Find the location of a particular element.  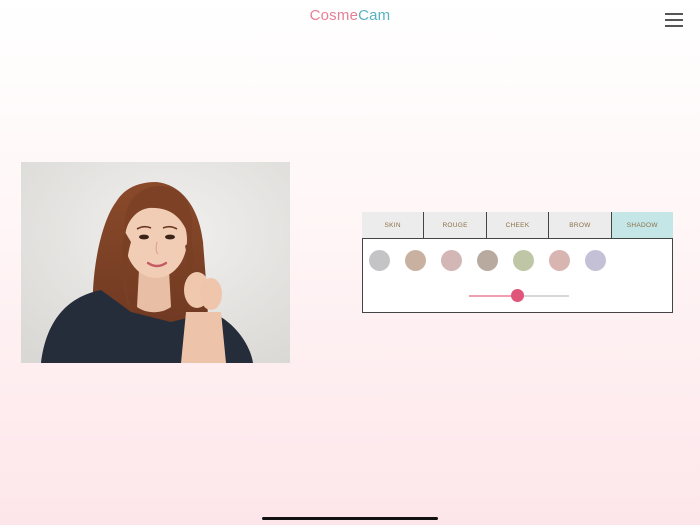

makeup-panel: SKIN ROUGE CHEEK BROW SHADOW is located at coordinates (518, 262).